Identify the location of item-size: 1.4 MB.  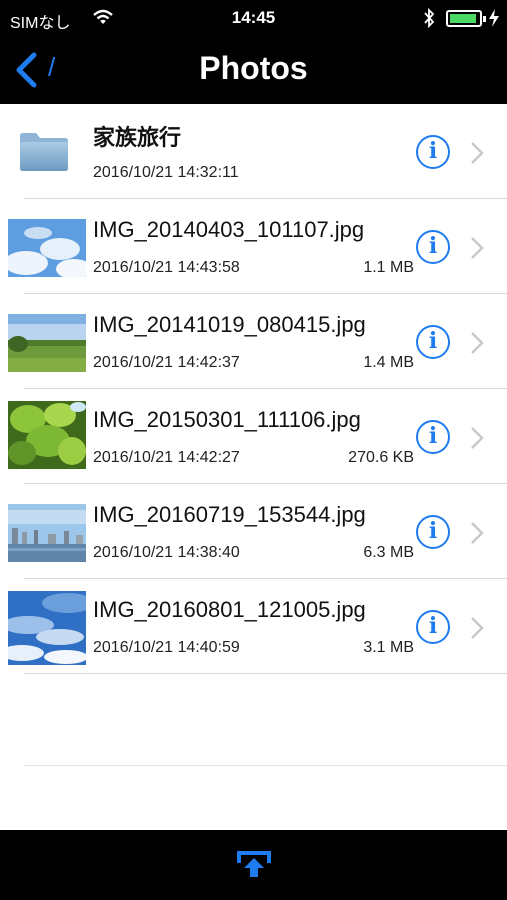
(388, 362).